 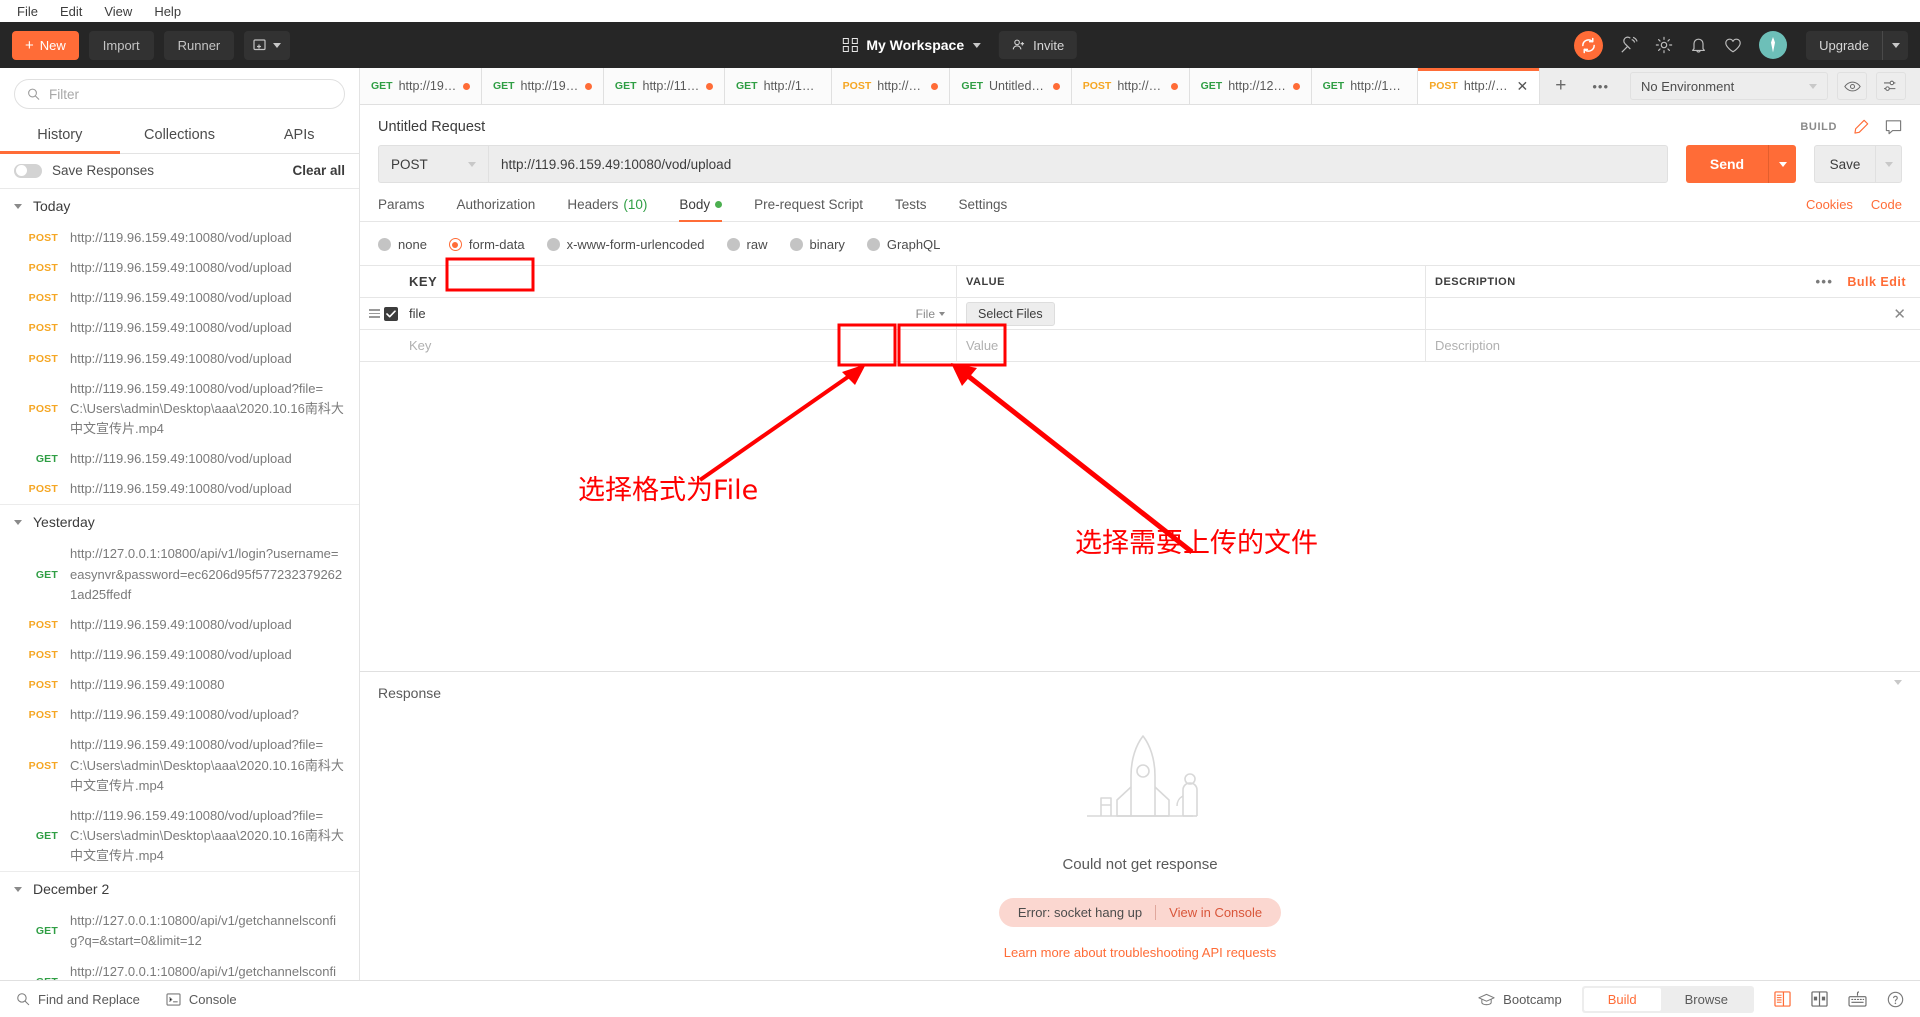 What do you see at coordinates (1664, 45) in the screenshot?
I see `settings-button` at bounding box center [1664, 45].